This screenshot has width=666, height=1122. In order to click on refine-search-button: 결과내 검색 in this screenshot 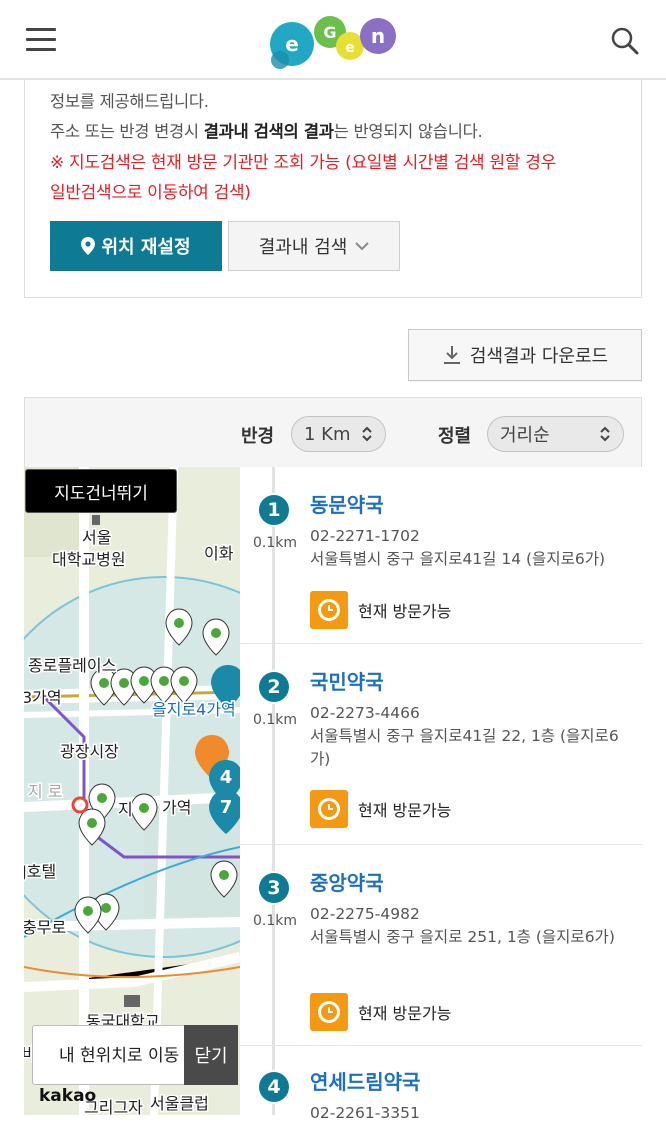, I will do `click(314, 246)`.